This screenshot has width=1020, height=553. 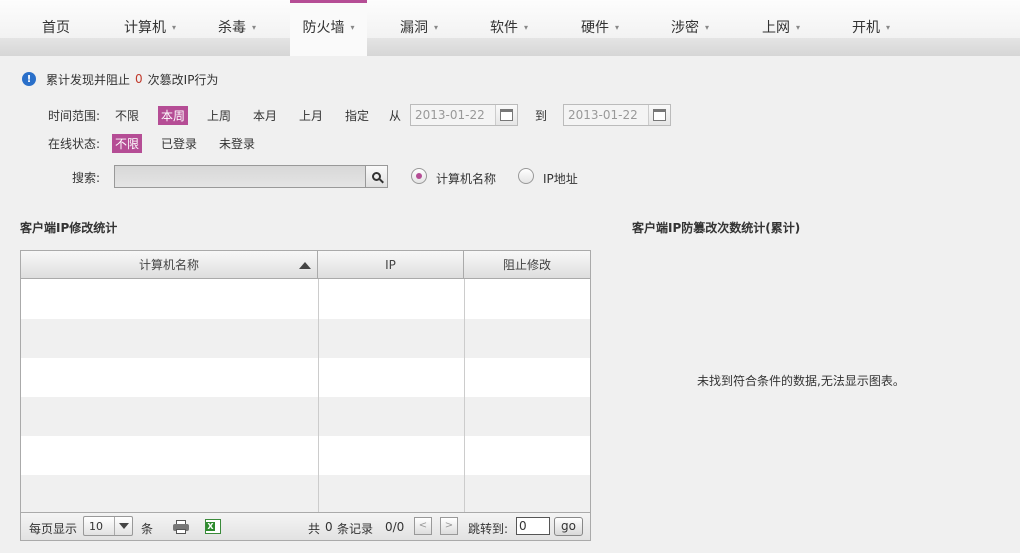 What do you see at coordinates (716, 228) in the screenshot?
I see `ip-tamper-stats-title: 客户端IP防篡改次数统计(累计)` at bounding box center [716, 228].